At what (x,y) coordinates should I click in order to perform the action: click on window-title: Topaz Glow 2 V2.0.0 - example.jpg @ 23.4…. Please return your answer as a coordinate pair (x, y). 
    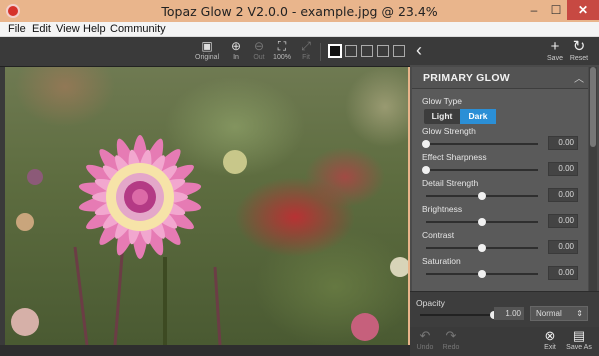
    Looking at the image, I should click on (299, 11).